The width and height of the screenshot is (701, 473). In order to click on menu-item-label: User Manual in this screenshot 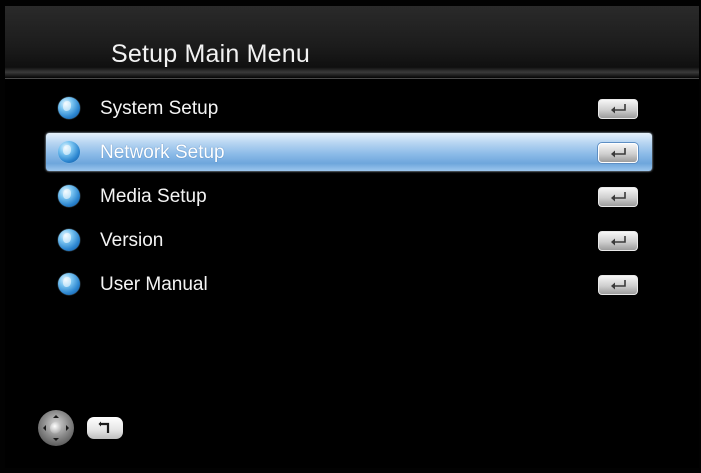, I will do `click(154, 284)`.